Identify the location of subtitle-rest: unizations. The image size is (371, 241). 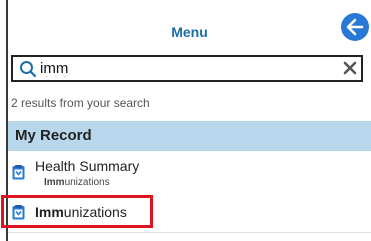
(87, 182).